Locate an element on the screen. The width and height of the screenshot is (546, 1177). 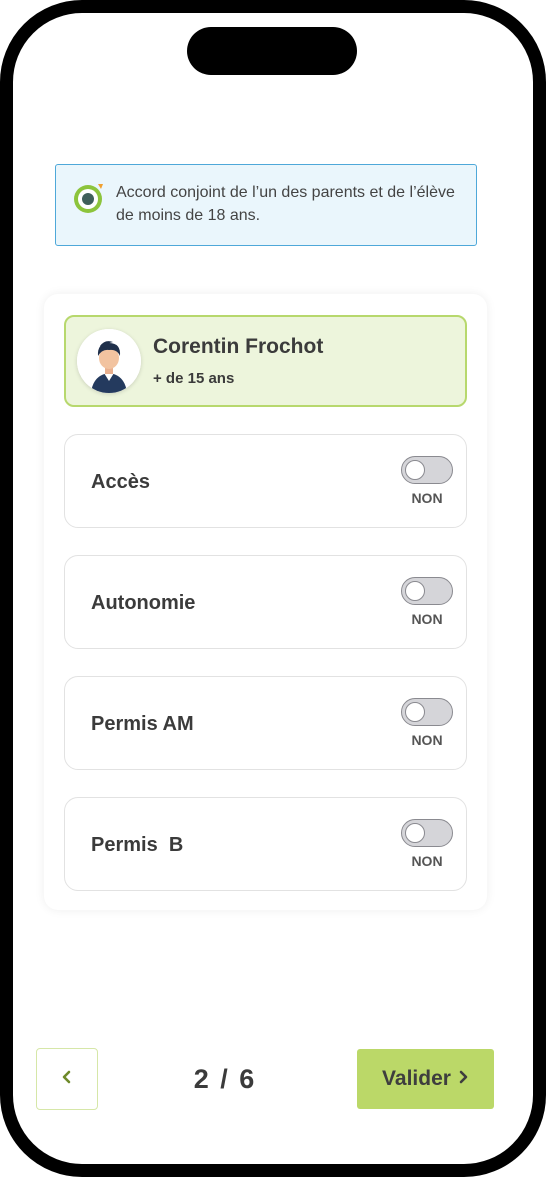
phone-notch is located at coordinates (272, 51).